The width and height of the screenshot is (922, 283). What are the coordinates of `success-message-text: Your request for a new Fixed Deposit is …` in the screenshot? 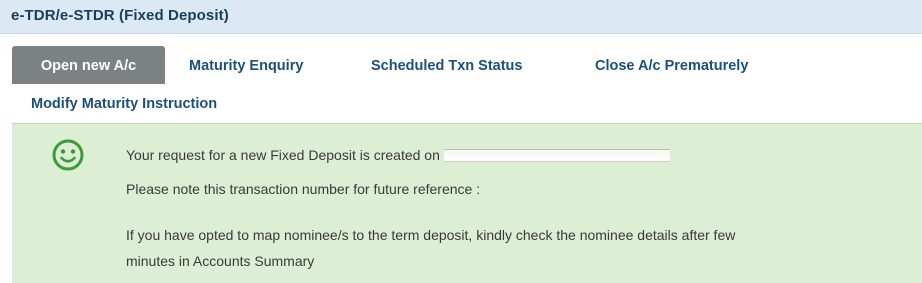 It's located at (283, 155).